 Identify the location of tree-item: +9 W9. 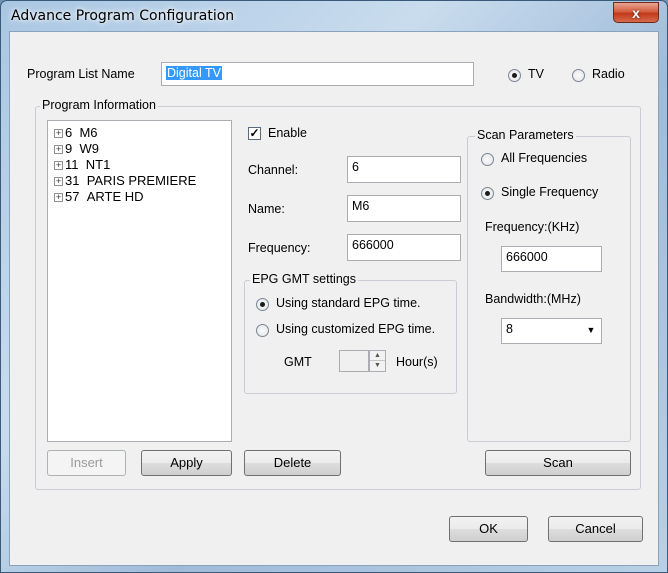
(76, 148).